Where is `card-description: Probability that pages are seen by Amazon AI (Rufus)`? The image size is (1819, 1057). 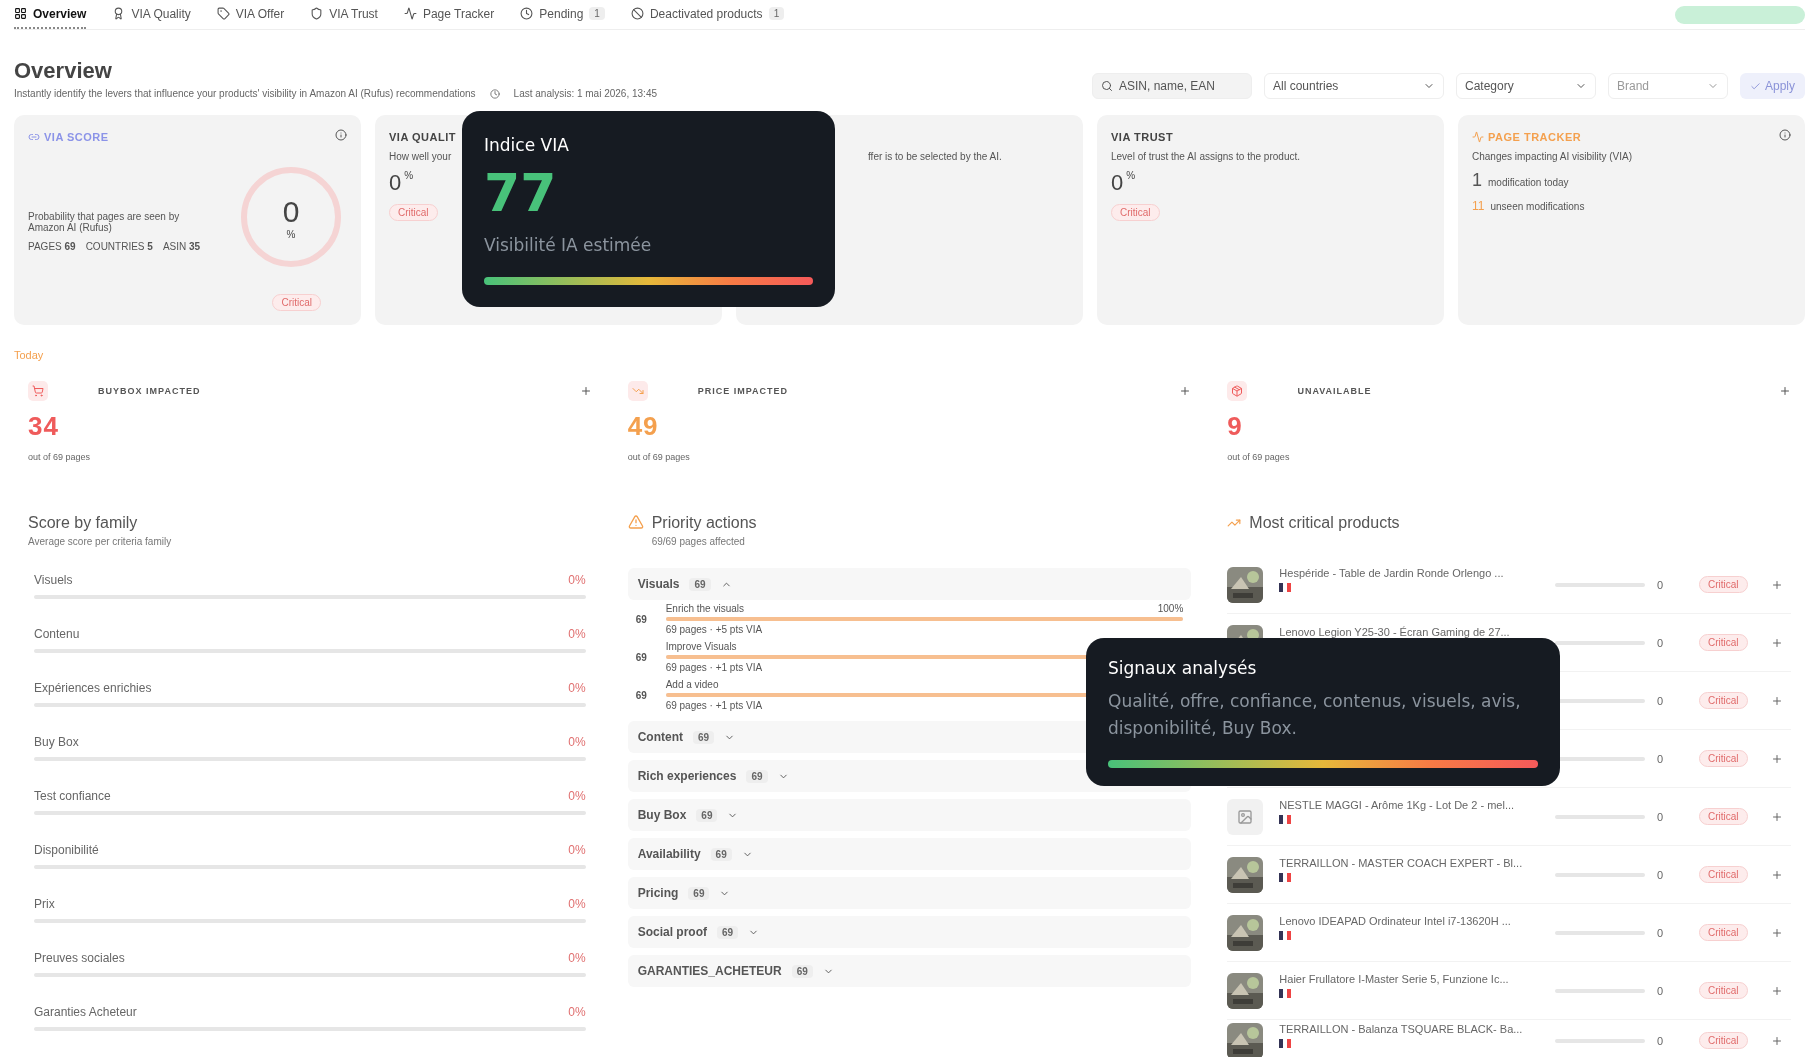
card-description: Probability that pages are seen by Amazon AI (Rufus) is located at coordinates (104, 222).